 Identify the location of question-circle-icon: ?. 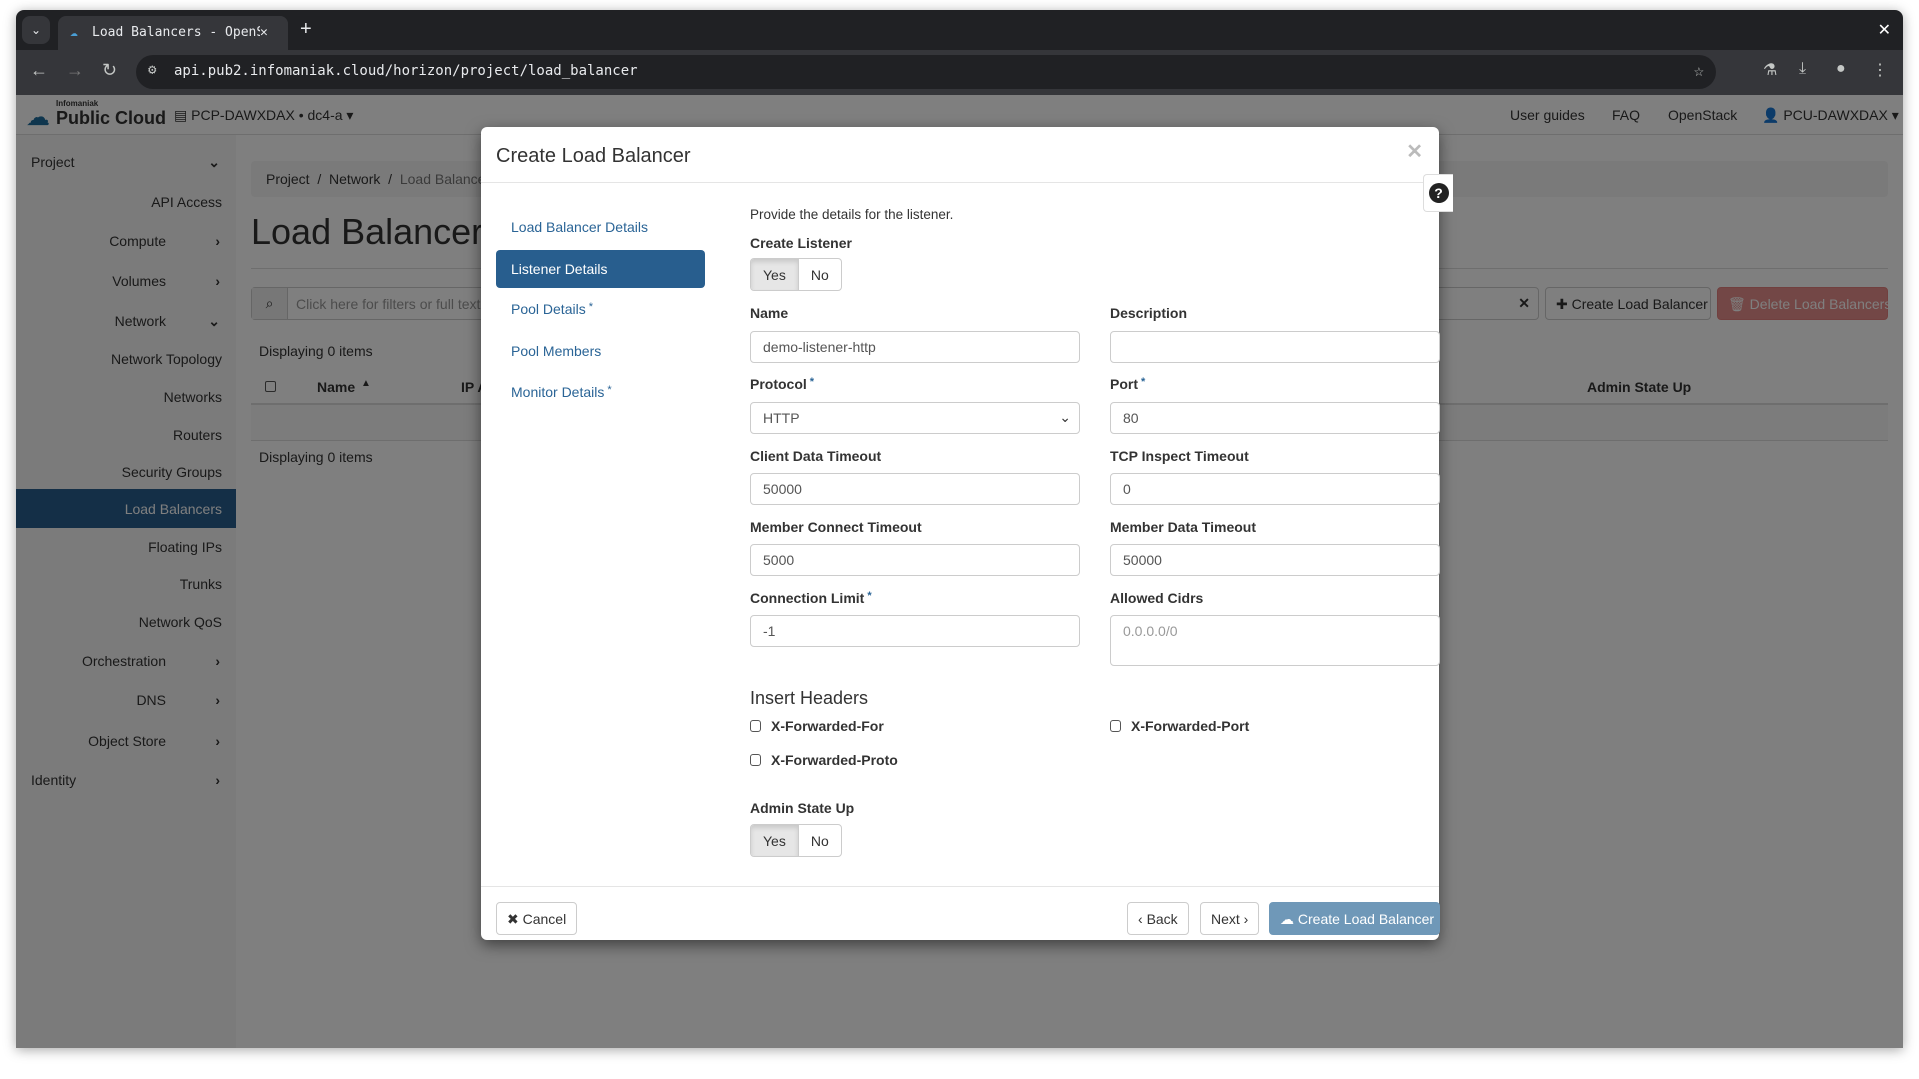
(1438, 193).